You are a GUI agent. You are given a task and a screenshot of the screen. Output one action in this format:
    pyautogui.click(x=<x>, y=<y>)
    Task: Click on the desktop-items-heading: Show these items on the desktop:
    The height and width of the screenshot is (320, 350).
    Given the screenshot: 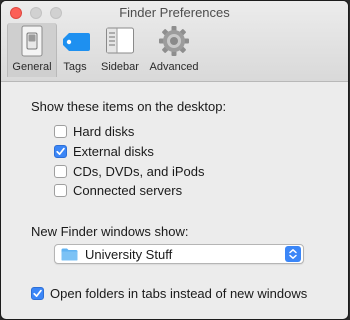 What is the action you would take?
    pyautogui.click(x=129, y=106)
    